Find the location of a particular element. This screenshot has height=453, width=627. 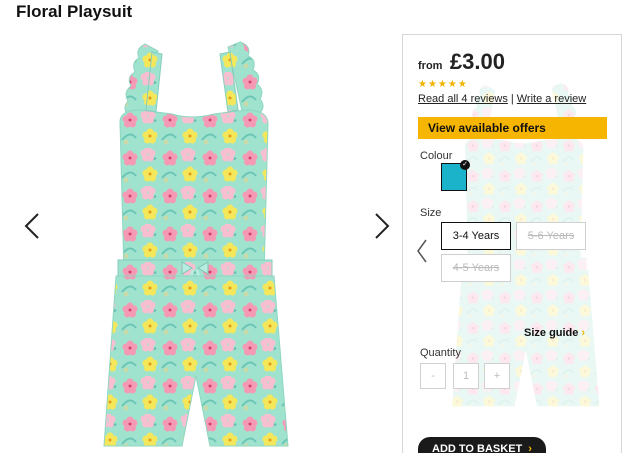

quantity-input: 1 is located at coordinates (466, 376).